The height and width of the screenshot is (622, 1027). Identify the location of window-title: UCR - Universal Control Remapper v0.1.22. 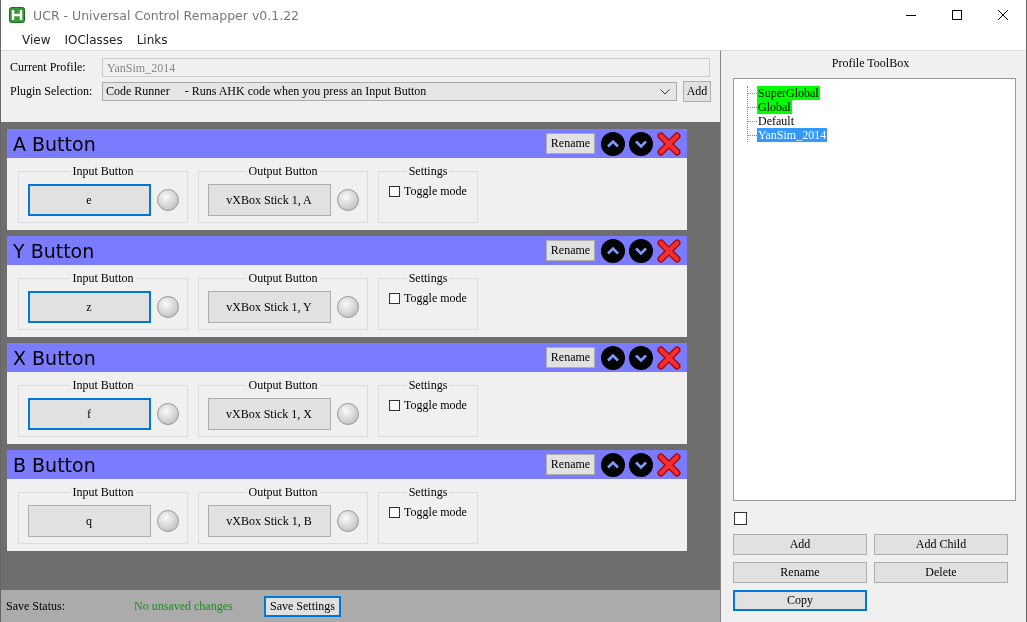
(166, 15).